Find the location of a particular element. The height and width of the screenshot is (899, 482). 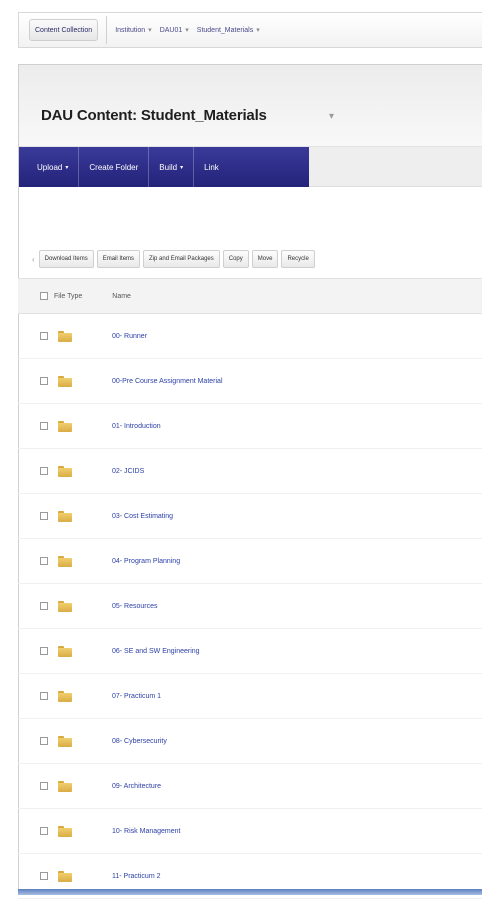

table-row: 06- SE and SW Engineering is located at coordinates (250, 651).